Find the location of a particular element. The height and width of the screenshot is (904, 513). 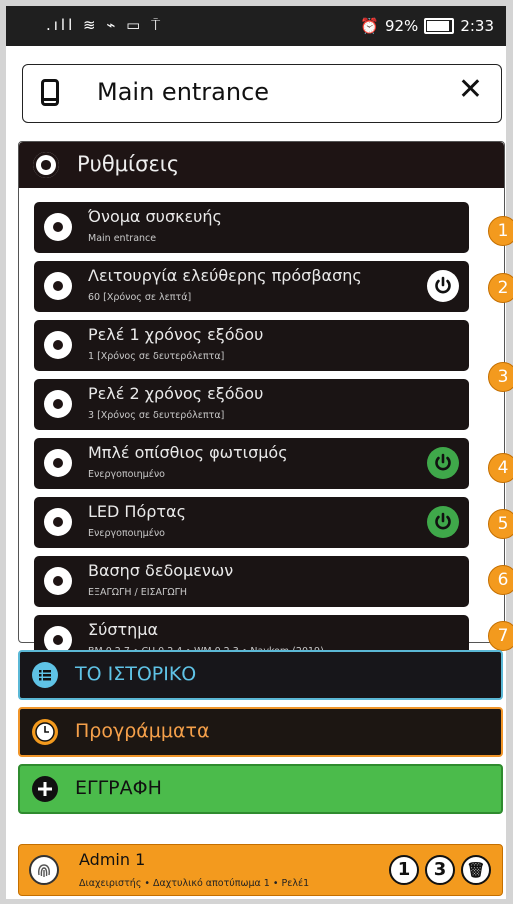

setting-title: Όνομα συσκευής is located at coordinates (155, 216).